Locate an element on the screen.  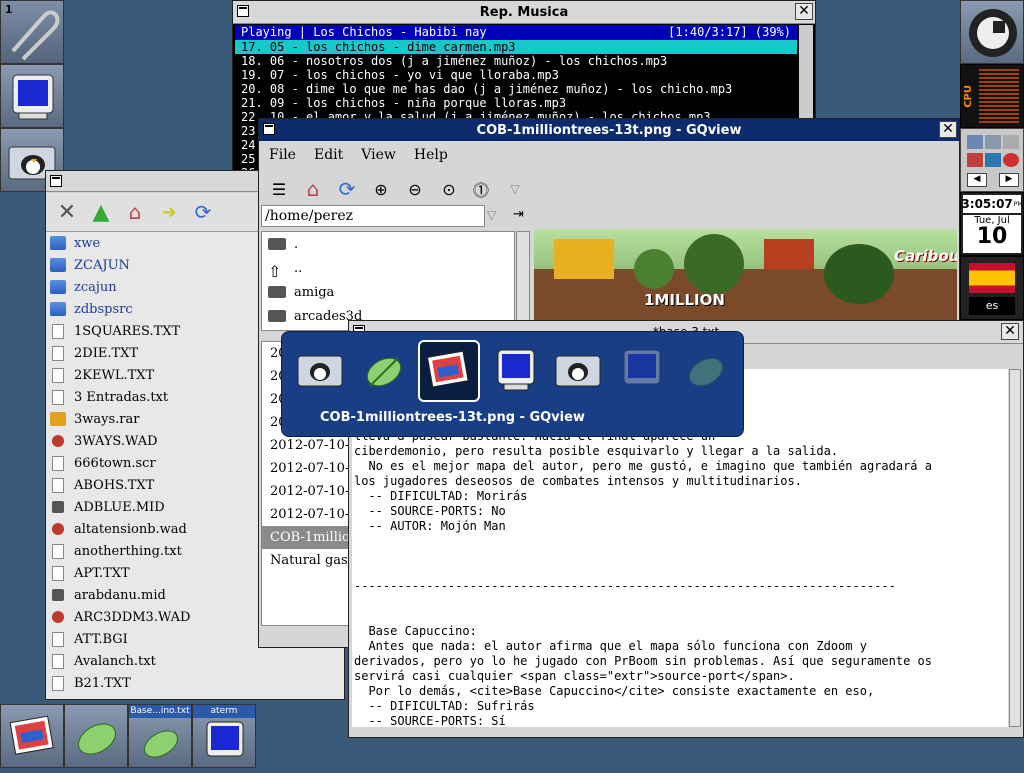
thumbnails-icon: ☰ is located at coordinates (279, 189).